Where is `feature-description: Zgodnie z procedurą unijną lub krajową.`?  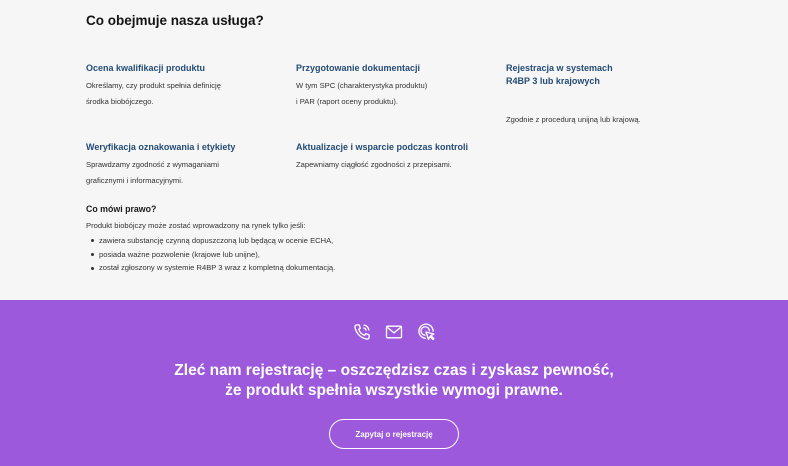 feature-description: Zgodnie z procedurą unijną lub krajową. is located at coordinates (606, 120).